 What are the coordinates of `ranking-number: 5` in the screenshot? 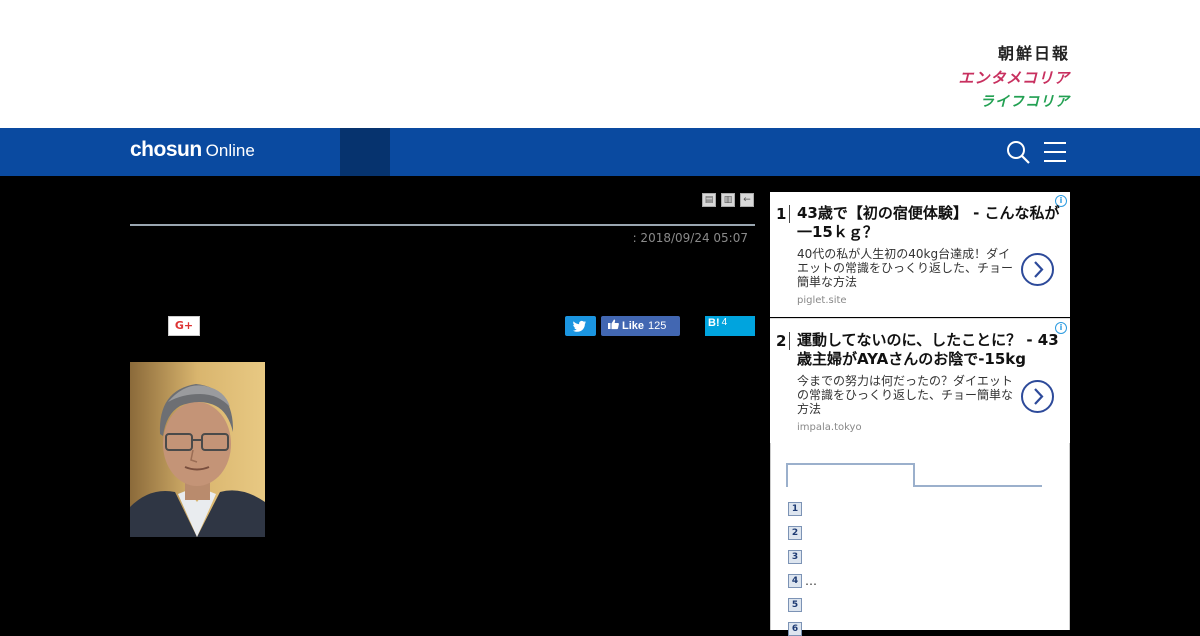 It's located at (795, 605).